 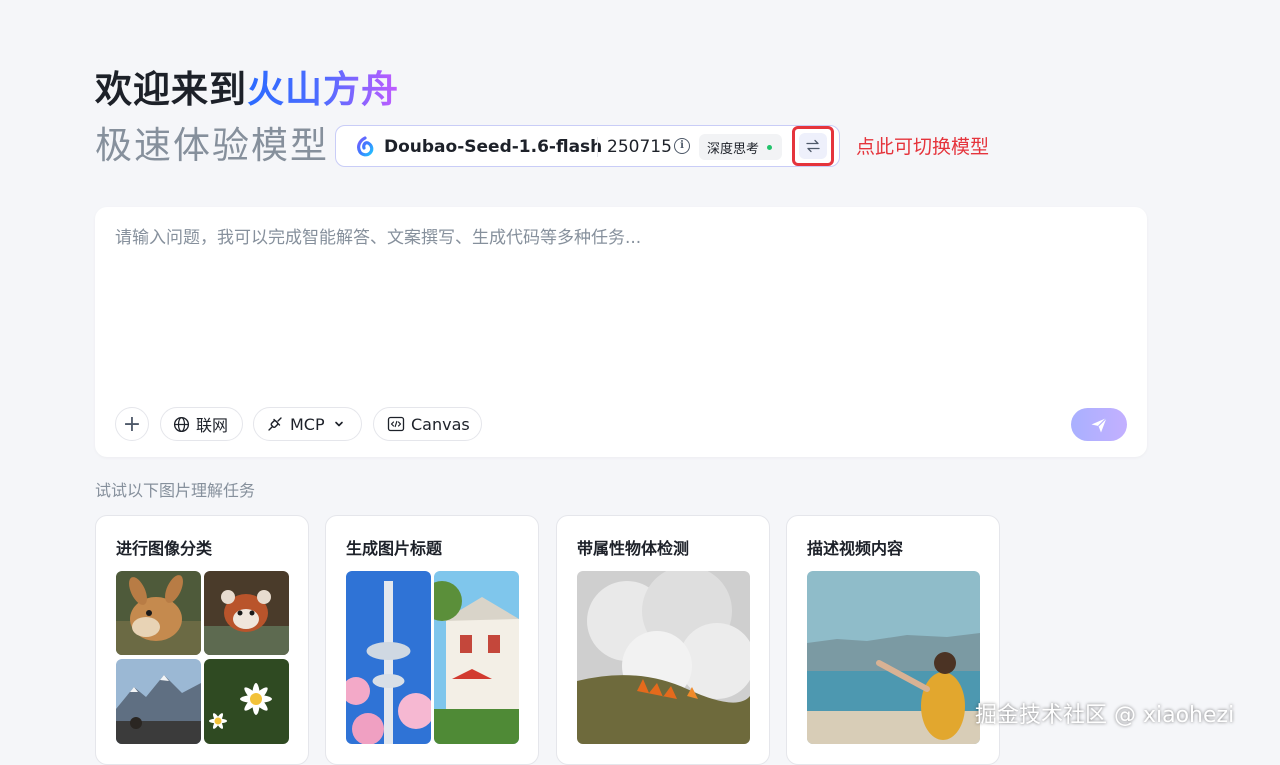 What do you see at coordinates (158, 701) in the screenshot?
I see `mountain-image` at bounding box center [158, 701].